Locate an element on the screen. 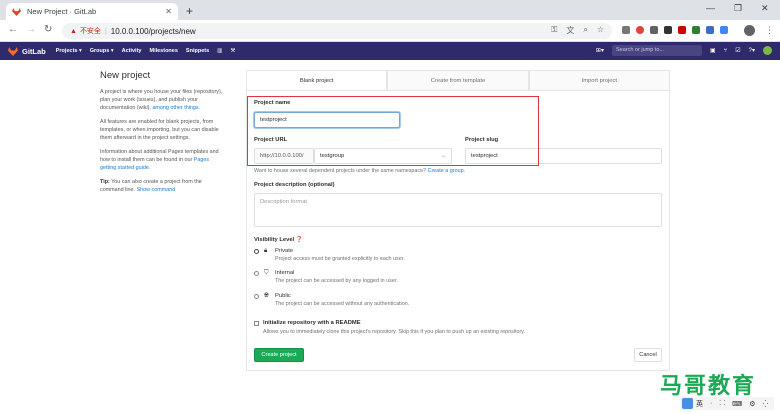 The image size is (780, 414). issues-icon: ▣ is located at coordinates (713, 50).